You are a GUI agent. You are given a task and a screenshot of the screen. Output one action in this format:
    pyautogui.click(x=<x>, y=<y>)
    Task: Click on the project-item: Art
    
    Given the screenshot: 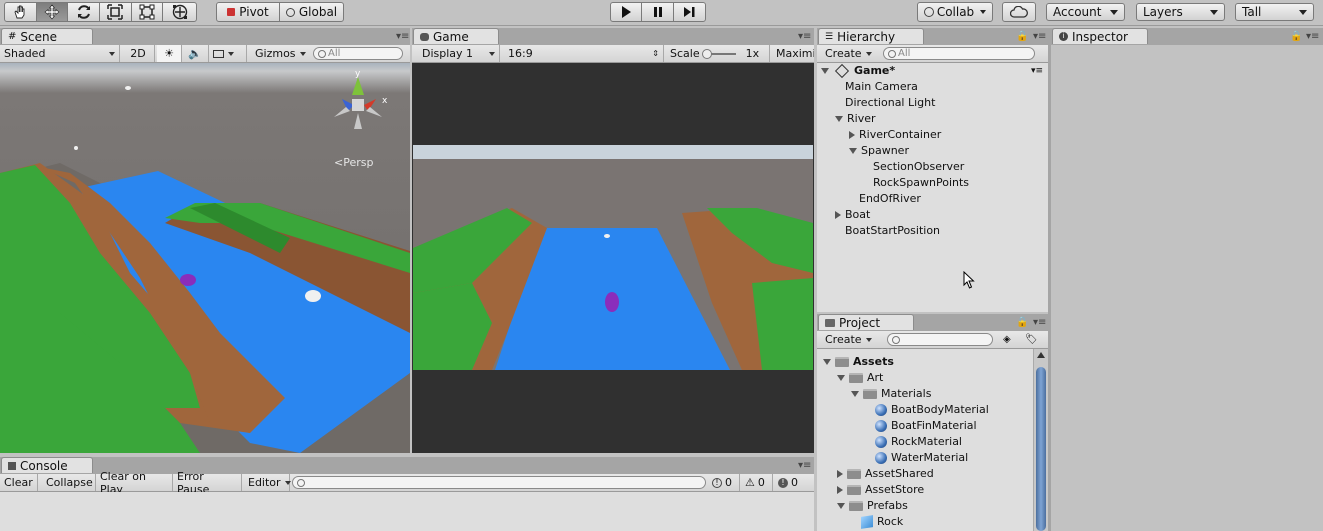 What is the action you would take?
    pyautogui.click(x=860, y=378)
    